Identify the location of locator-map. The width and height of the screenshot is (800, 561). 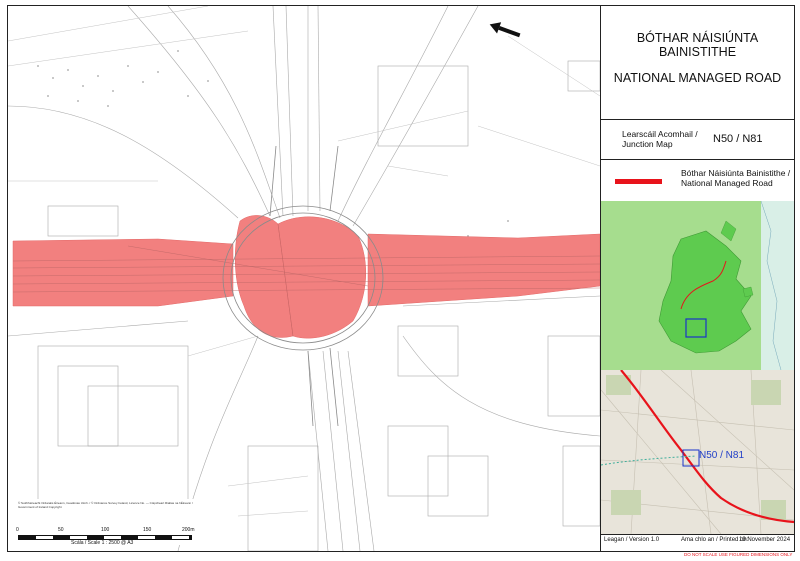
(697, 286).